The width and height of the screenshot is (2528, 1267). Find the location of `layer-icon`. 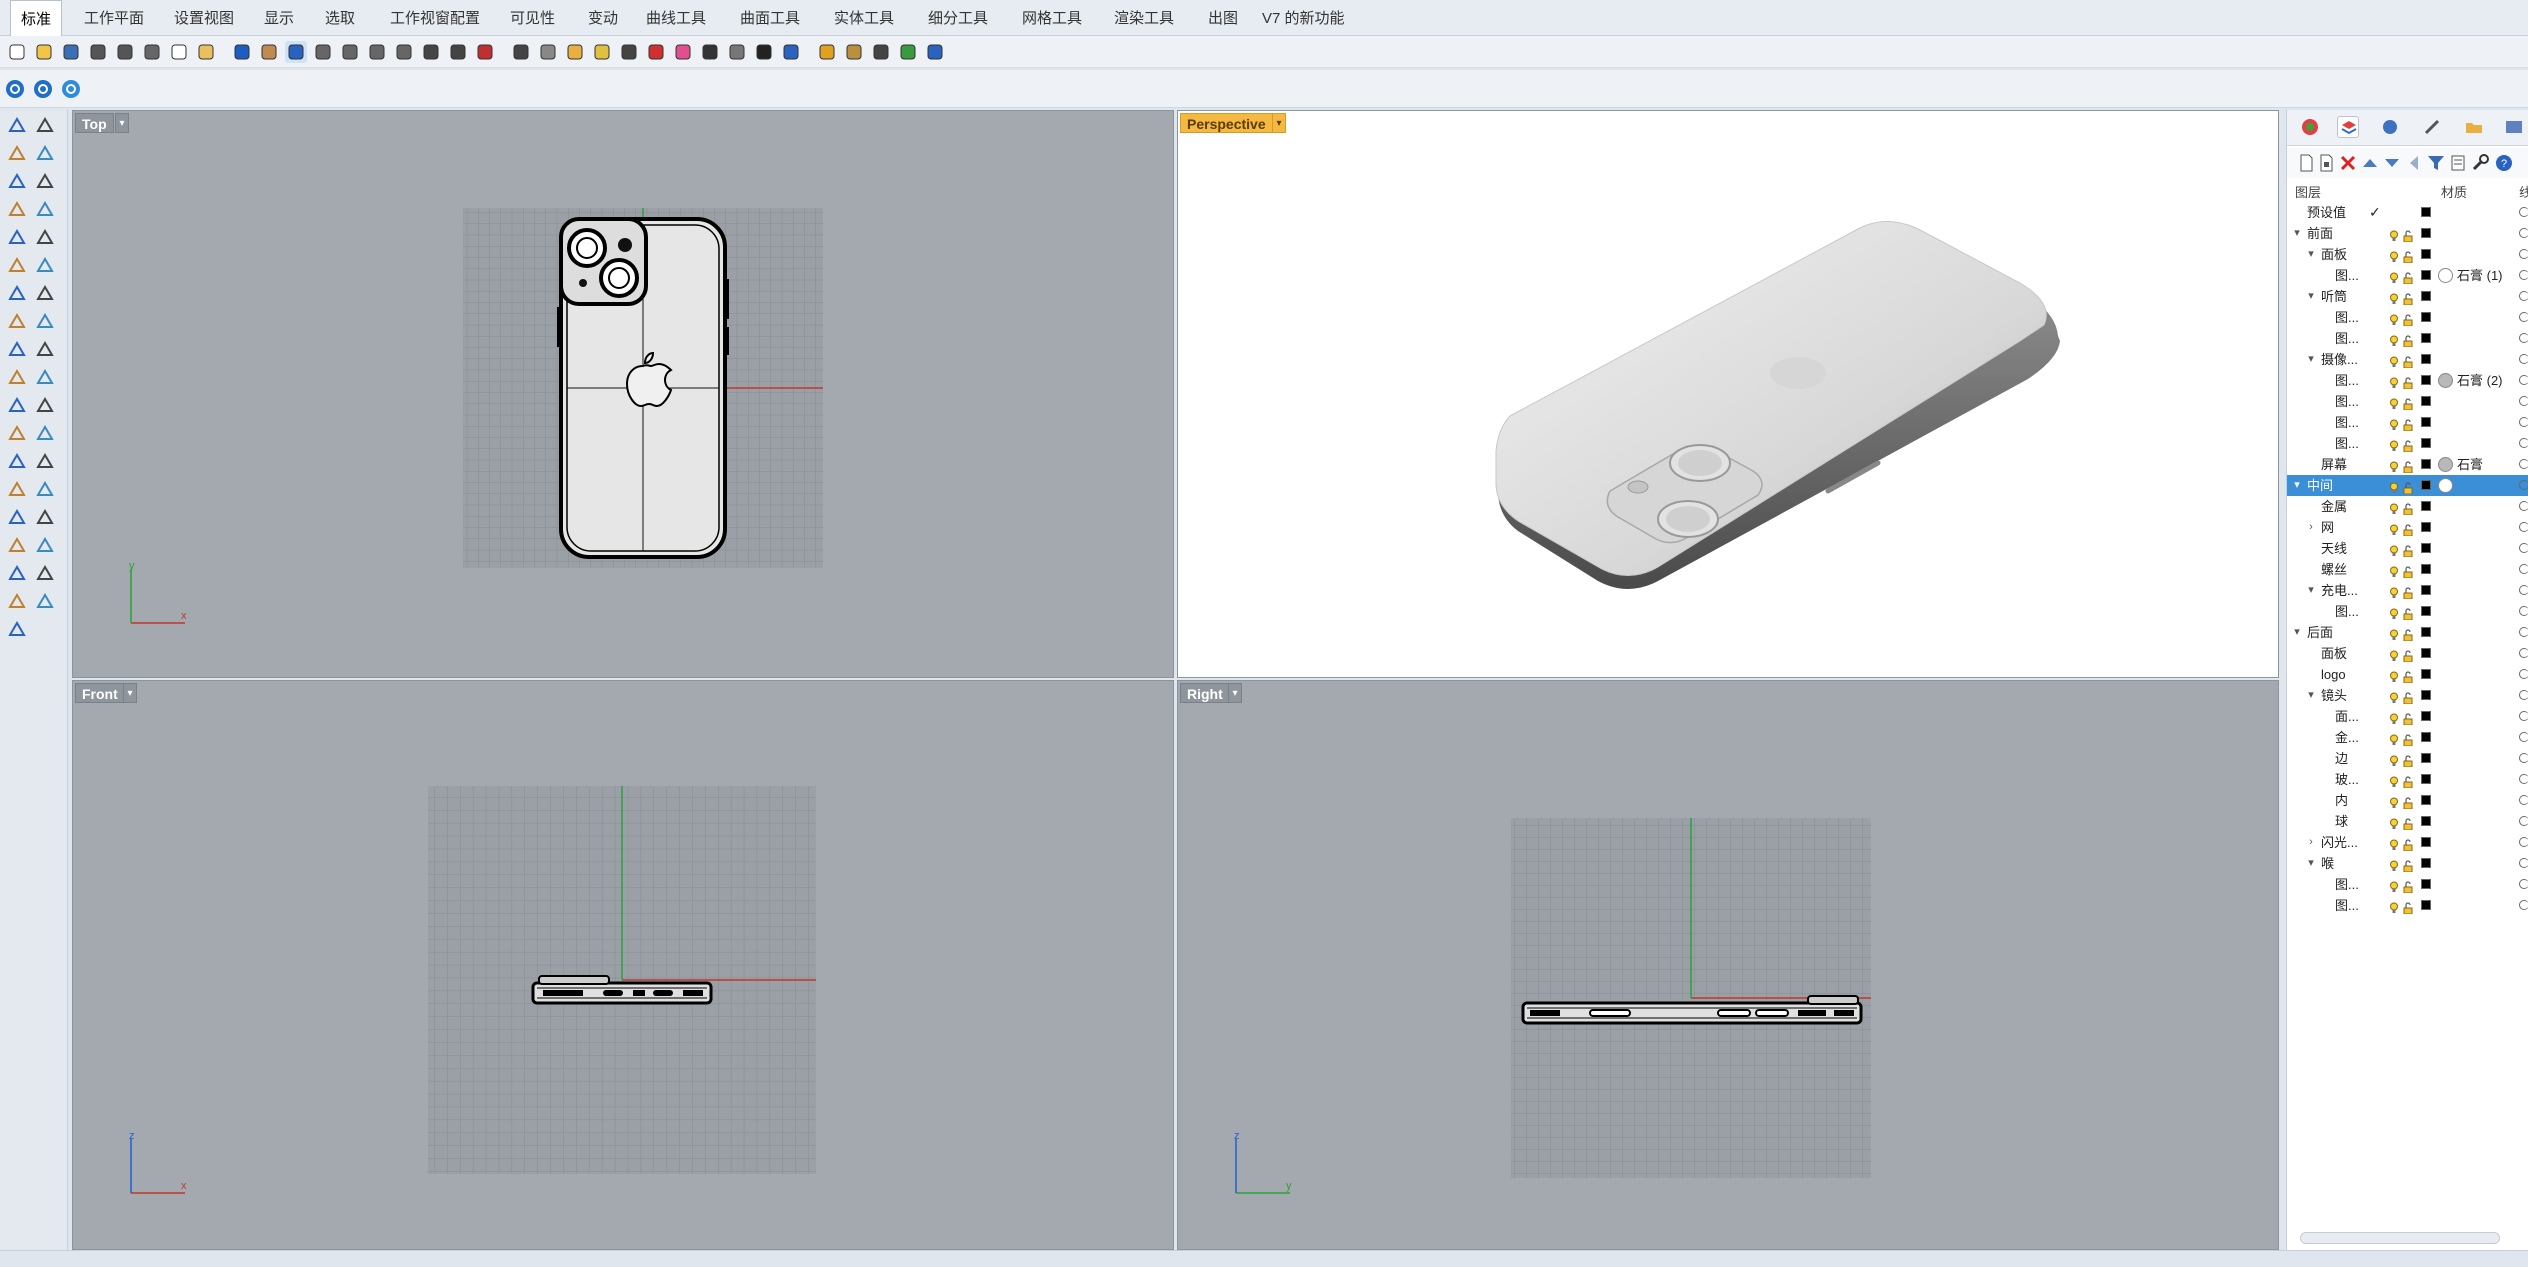

layer-icon is located at coordinates (45, 601).